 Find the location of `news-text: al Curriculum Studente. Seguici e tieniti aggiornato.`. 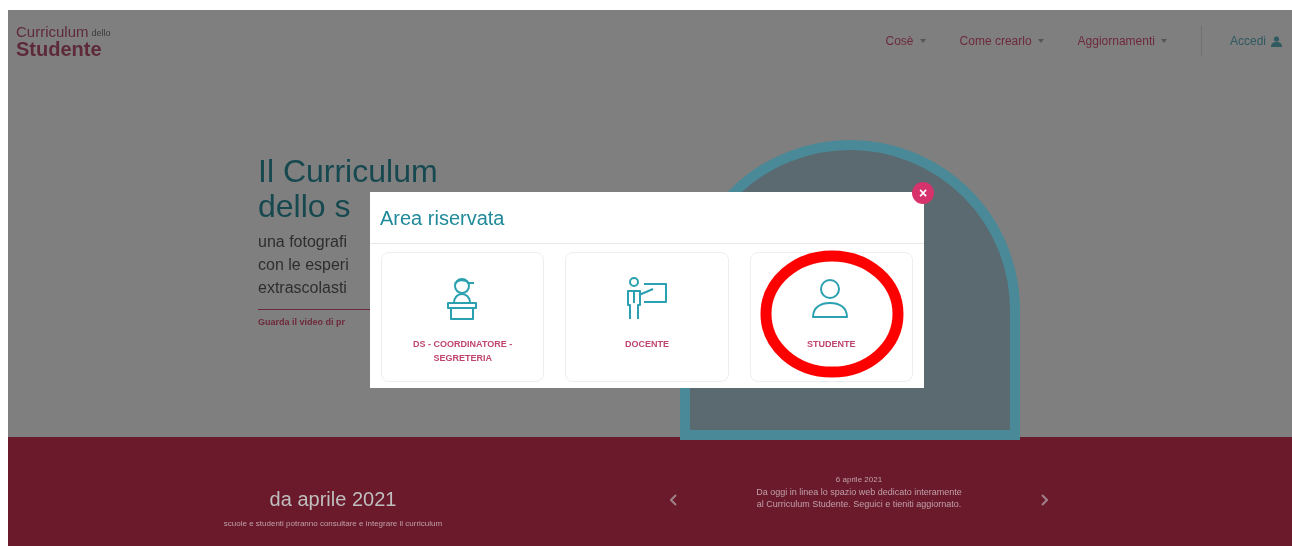

news-text: al Curriculum Studente. Seguici e tieniti aggiornato. is located at coordinates (859, 503).